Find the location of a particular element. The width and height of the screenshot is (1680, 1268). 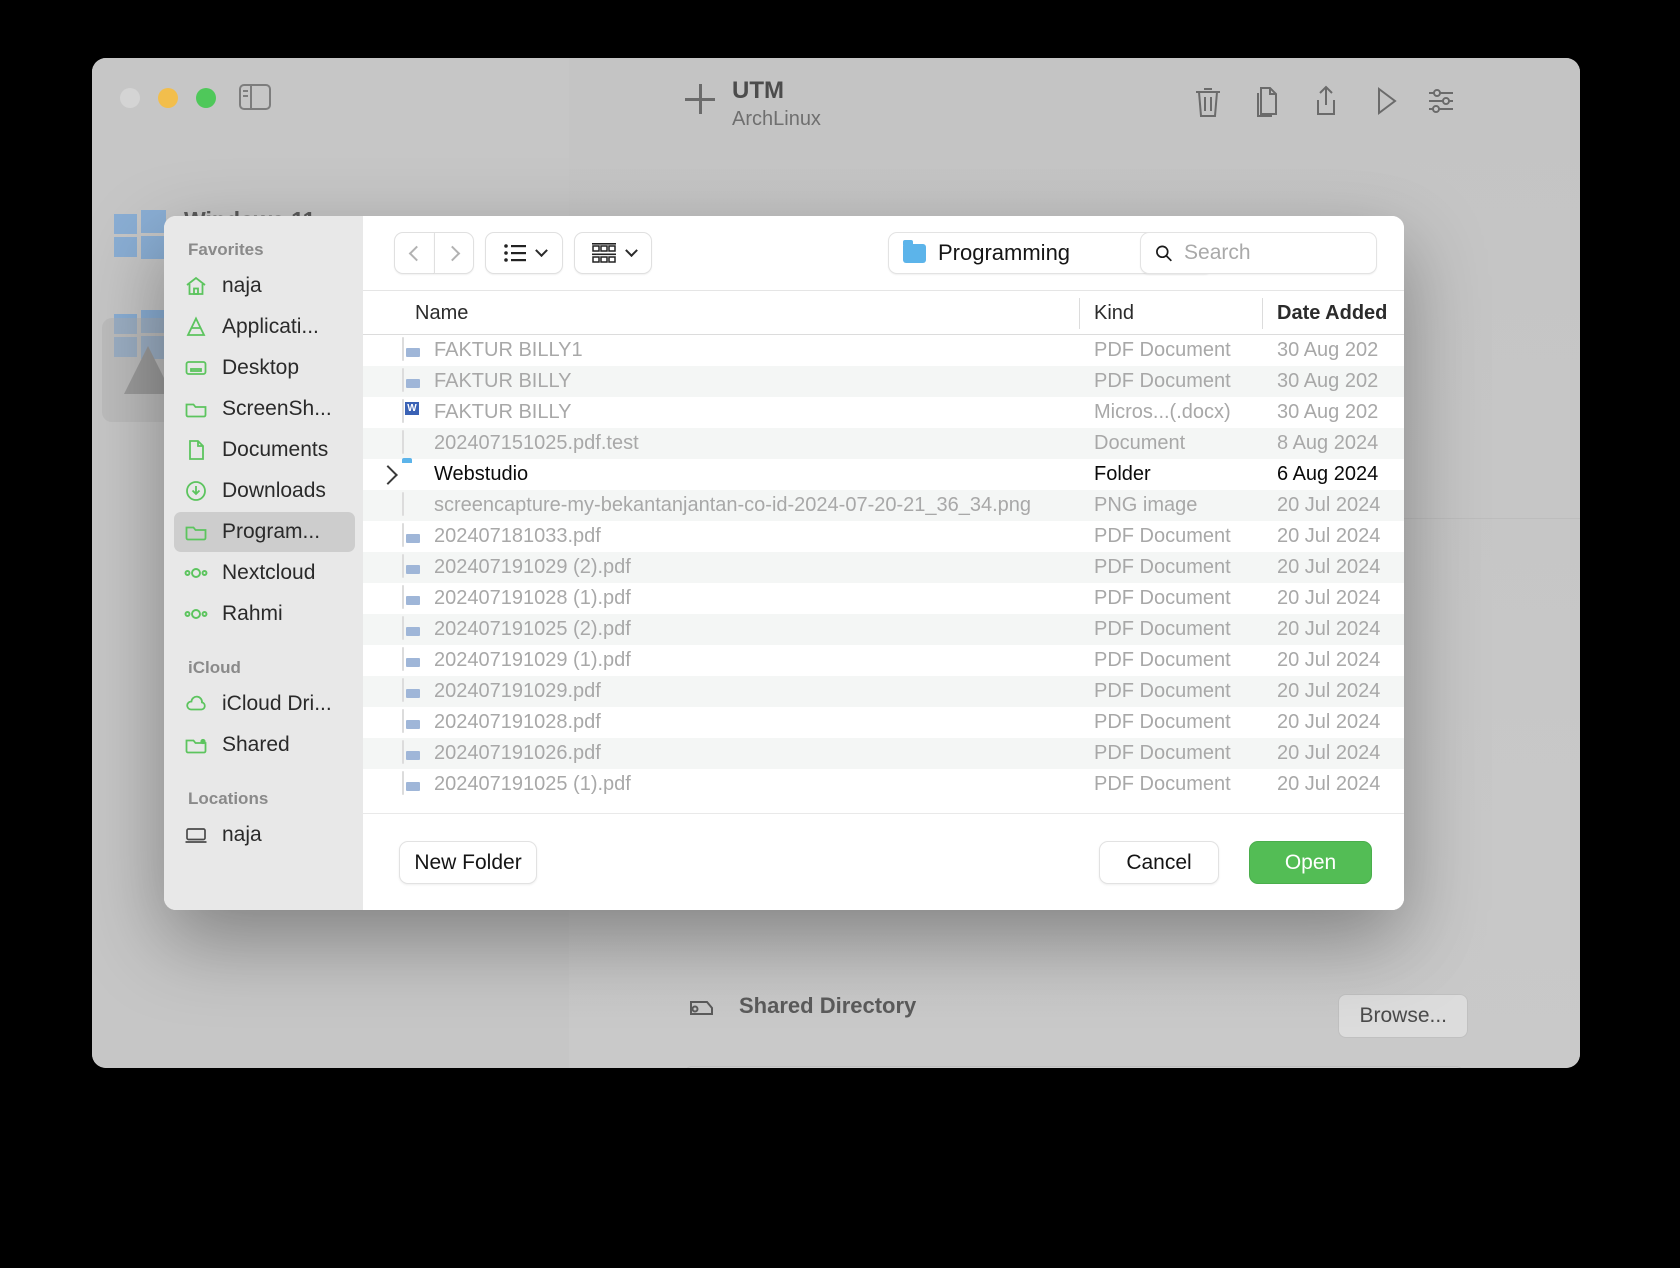

table-header: Name Kind Date Added is located at coordinates (883, 312).